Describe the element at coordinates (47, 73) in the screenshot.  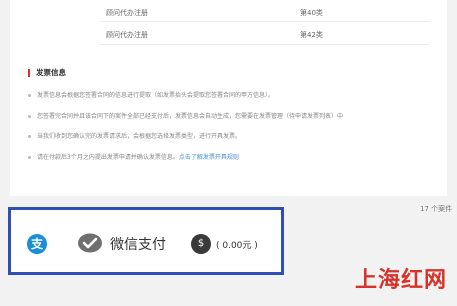
I see `invoice-section-title: 发票信息` at that location.